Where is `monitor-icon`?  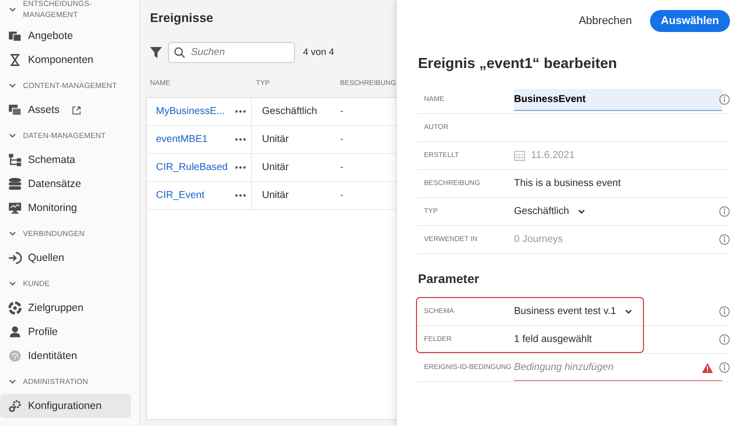 monitor-icon is located at coordinates (15, 208).